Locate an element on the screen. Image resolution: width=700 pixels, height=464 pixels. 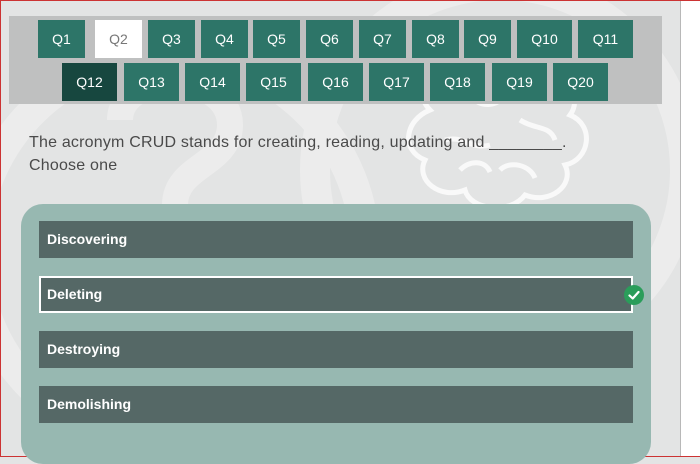
question-button: Q17 is located at coordinates (396, 82).